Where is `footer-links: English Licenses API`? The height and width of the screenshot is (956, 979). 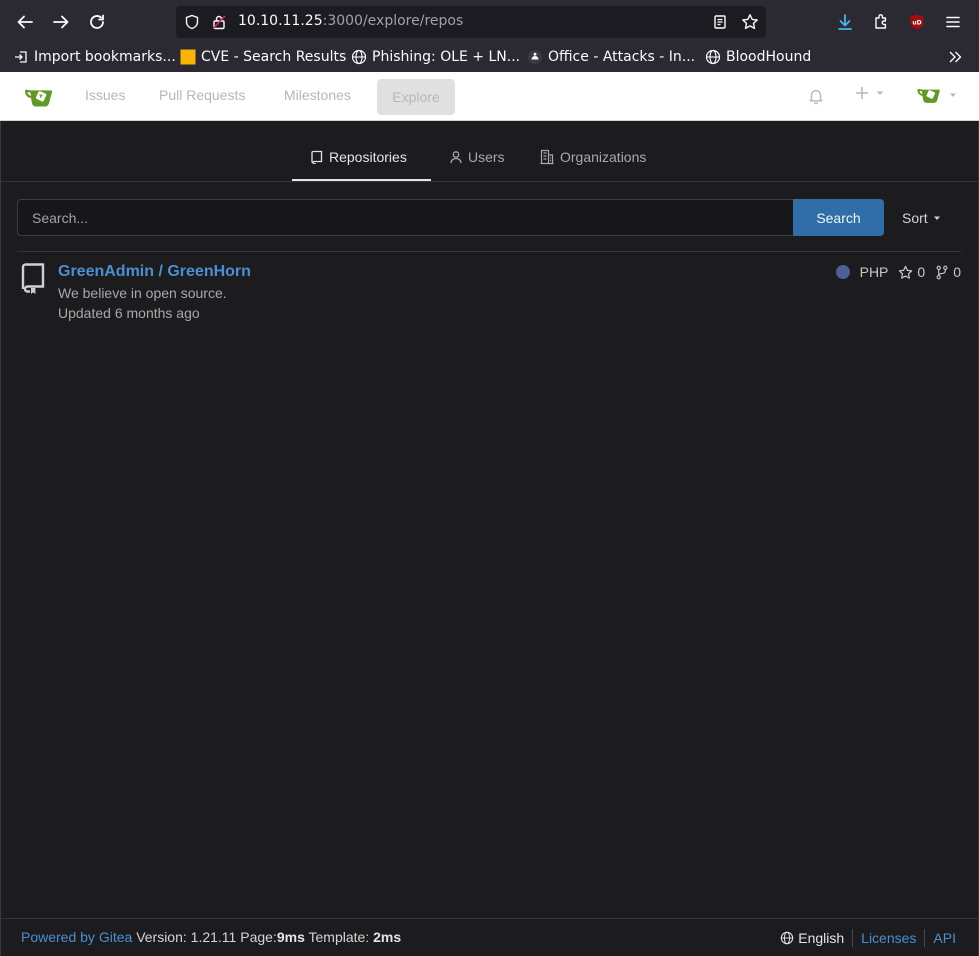 footer-links: English Licenses API is located at coordinates (868, 938).